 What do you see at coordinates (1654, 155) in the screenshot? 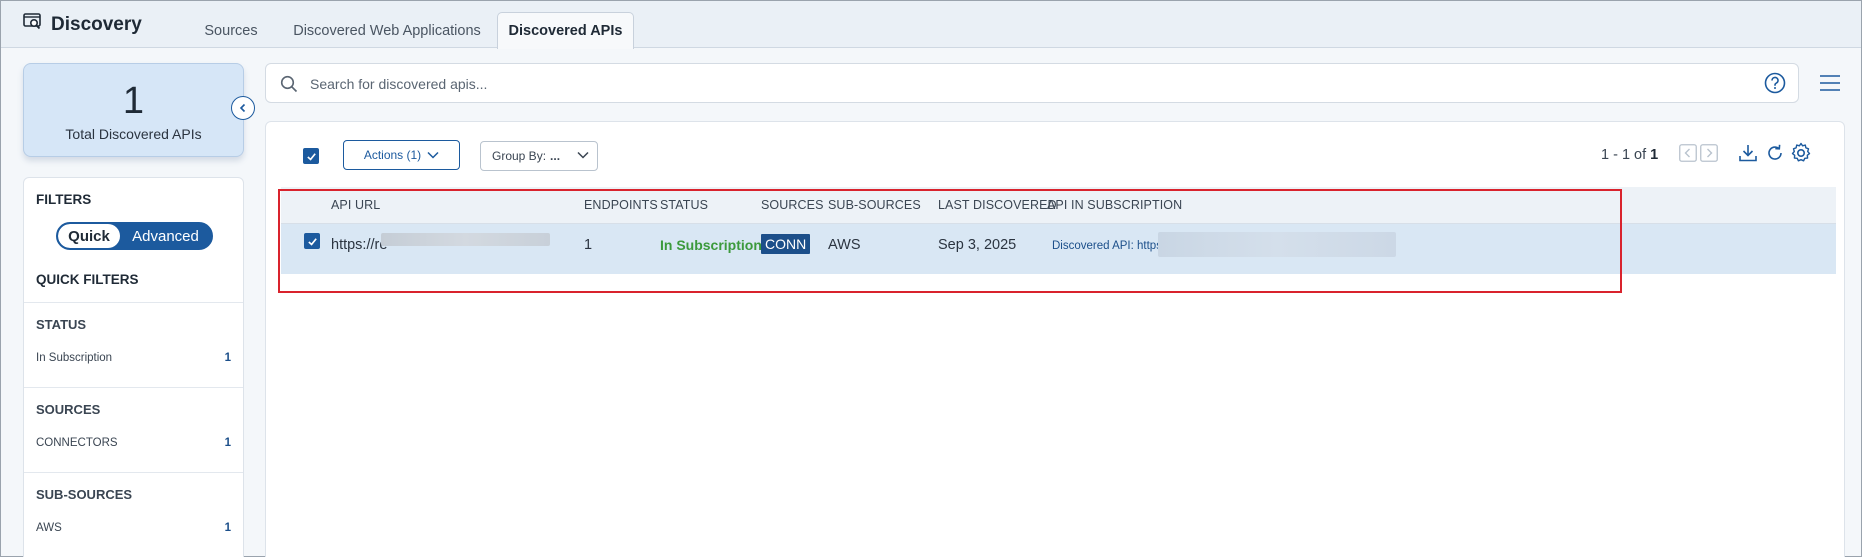
I see `pagination-total: 1` at bounding box center [1654, 155].